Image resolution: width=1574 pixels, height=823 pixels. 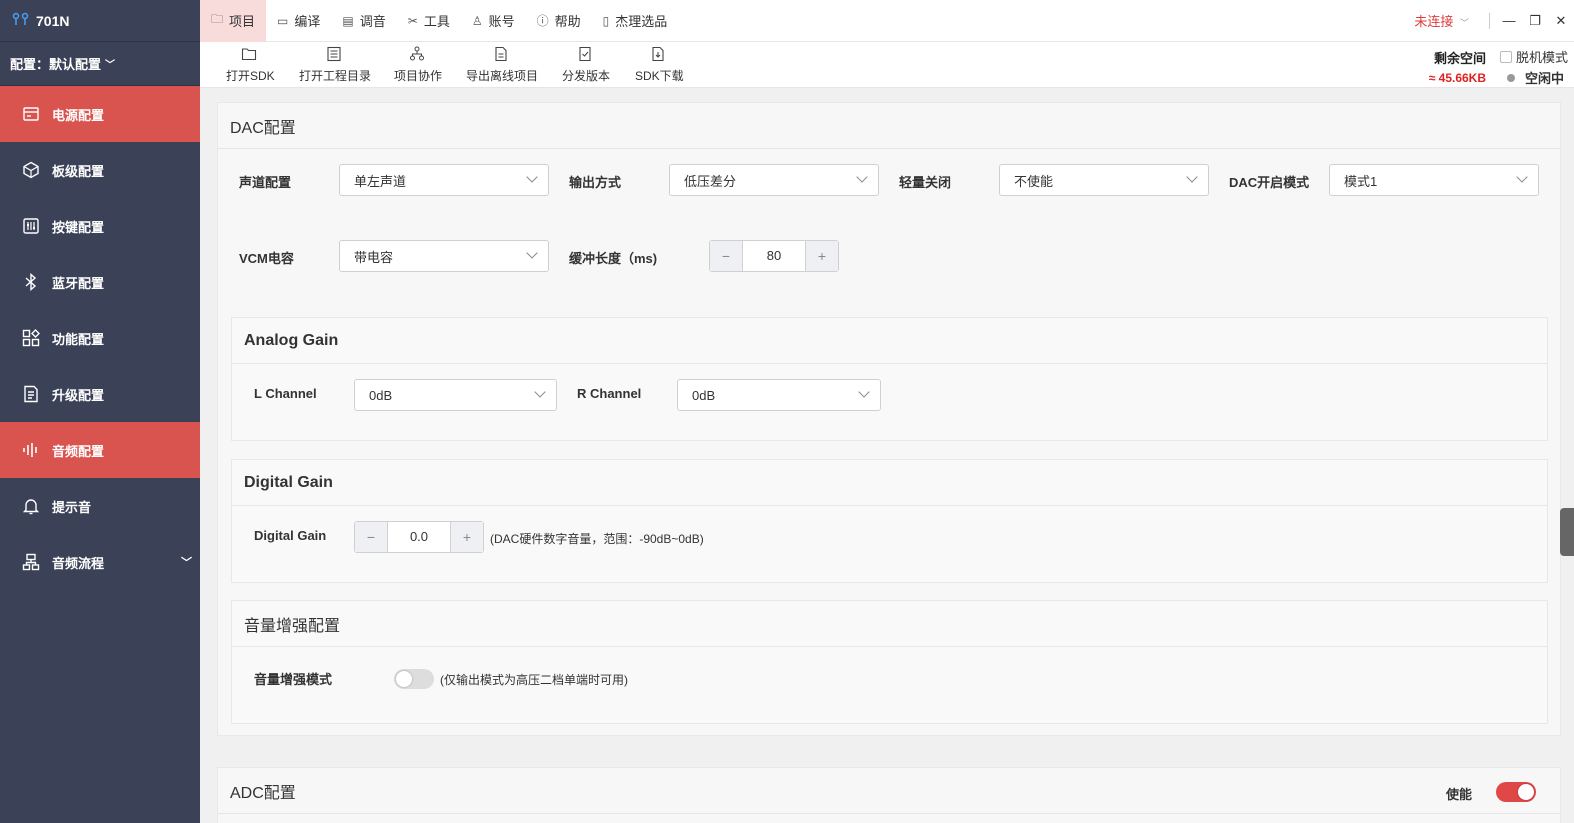 I want to click on project-collab-button: 项目协作, so click(x=418, y=66).